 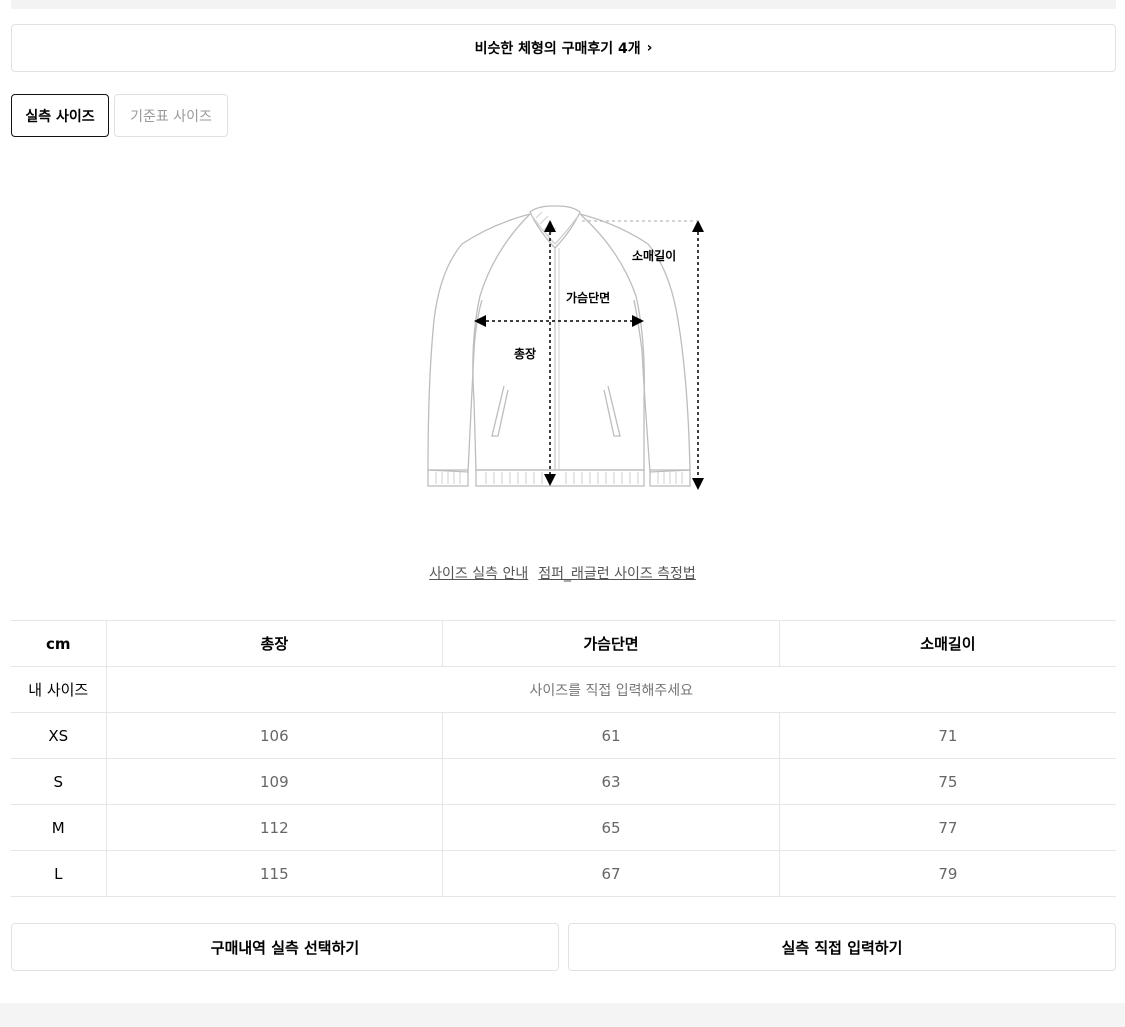 I want to click on tab-actual-size: 실측 사이즈, so click(x=60, y=115).